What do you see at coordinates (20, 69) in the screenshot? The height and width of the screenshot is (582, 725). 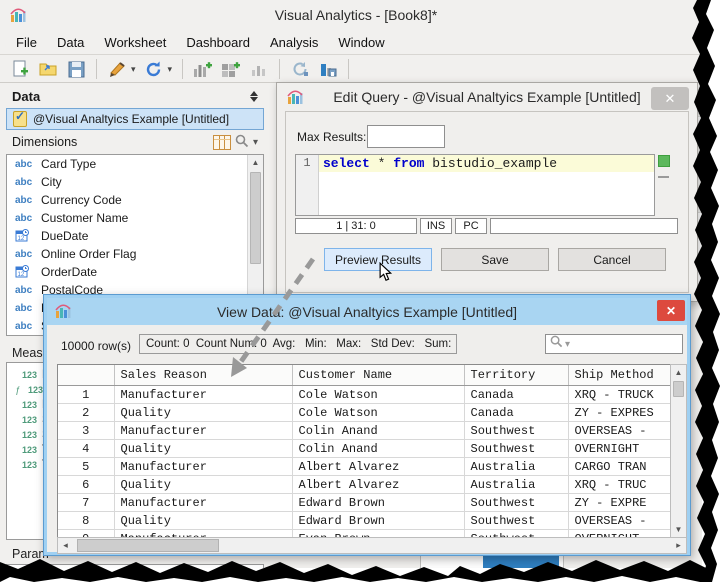 I see `new-workbook-icon` at bounding box center [20, 69].